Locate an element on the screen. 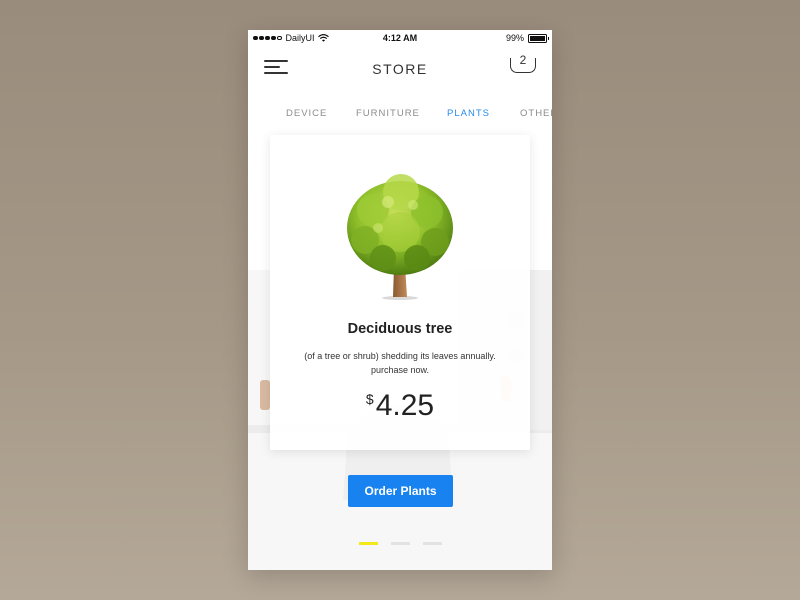 Image resolution: width=800 pixels, height=600 pixels. tab-furniture: FURNITURE is located at coordinates (388, 113).